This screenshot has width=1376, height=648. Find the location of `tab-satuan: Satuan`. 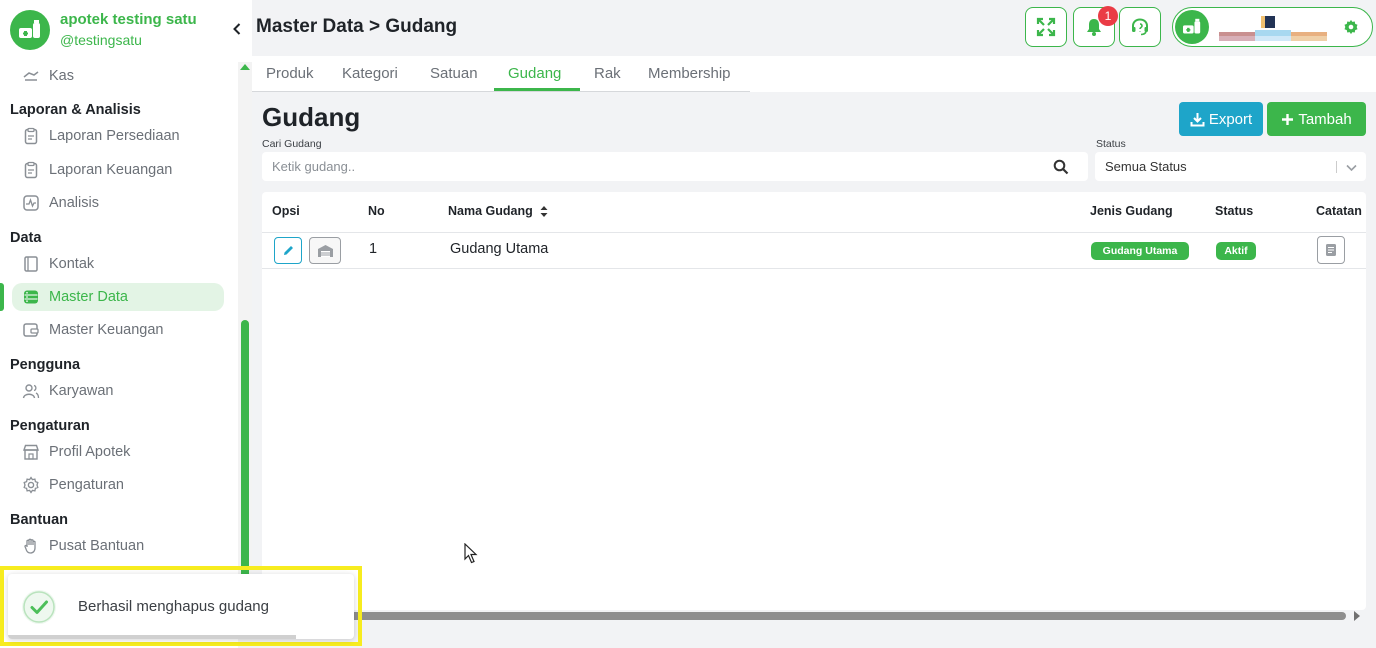

tab-satuan: Satuan is located at coordinates (454, 73).